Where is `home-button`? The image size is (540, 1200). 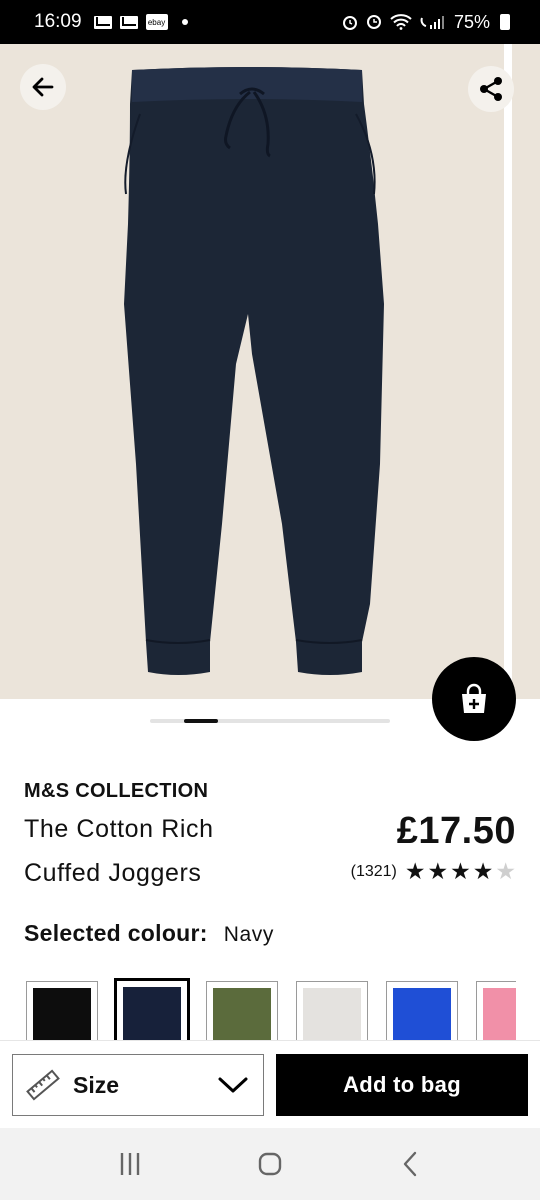 home-button is located at coordinates (270, 1164).